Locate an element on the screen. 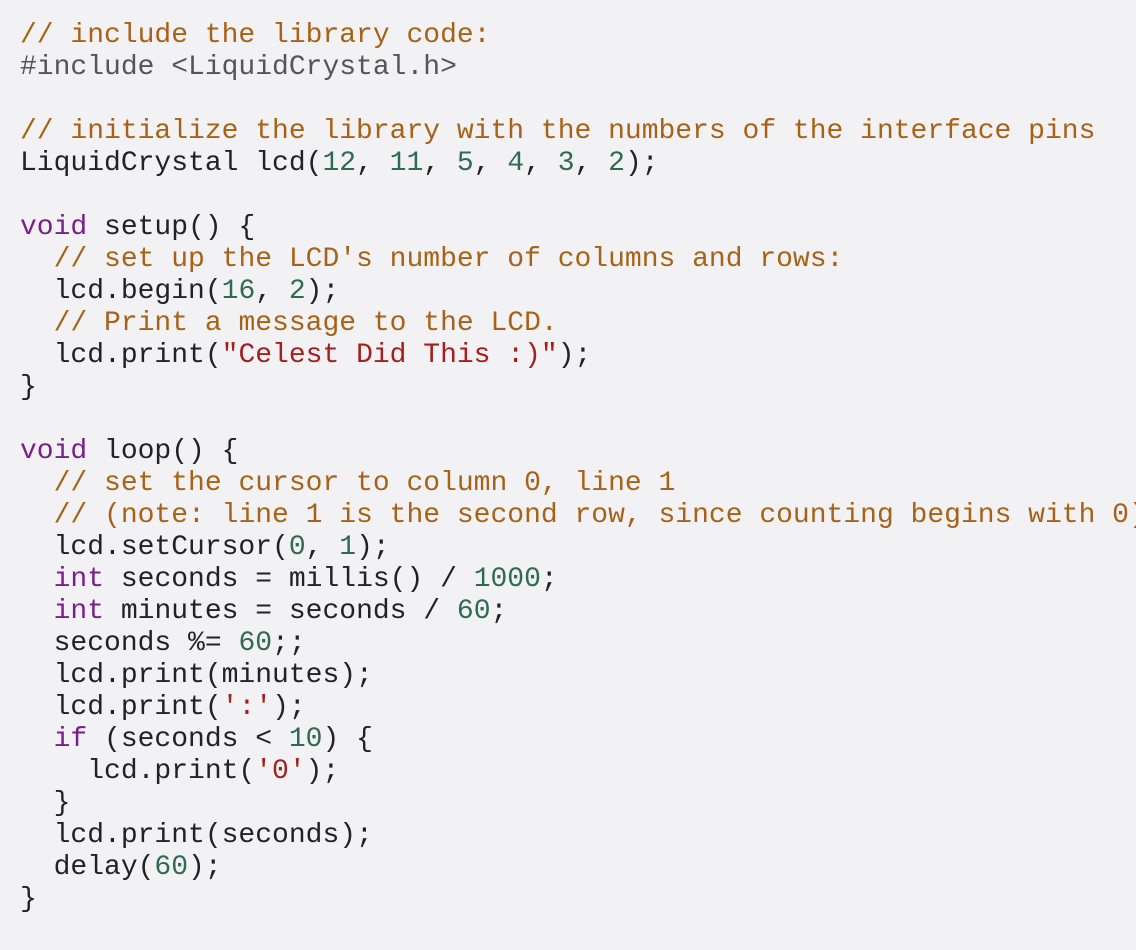 The image size is (1136, 950). code-token-plain: ;; is located at coordinates (289, 643).